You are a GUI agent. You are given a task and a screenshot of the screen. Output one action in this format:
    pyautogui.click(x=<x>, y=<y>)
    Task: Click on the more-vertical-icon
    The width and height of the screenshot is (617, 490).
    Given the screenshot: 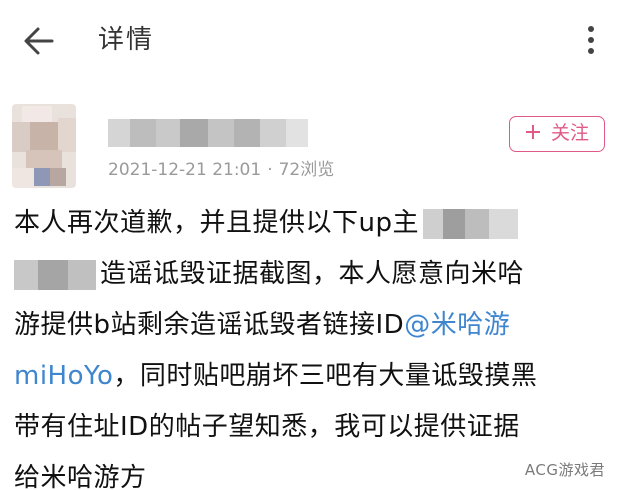 What is the action you would take?
    pyautogui.click(x=591, y=40)
    